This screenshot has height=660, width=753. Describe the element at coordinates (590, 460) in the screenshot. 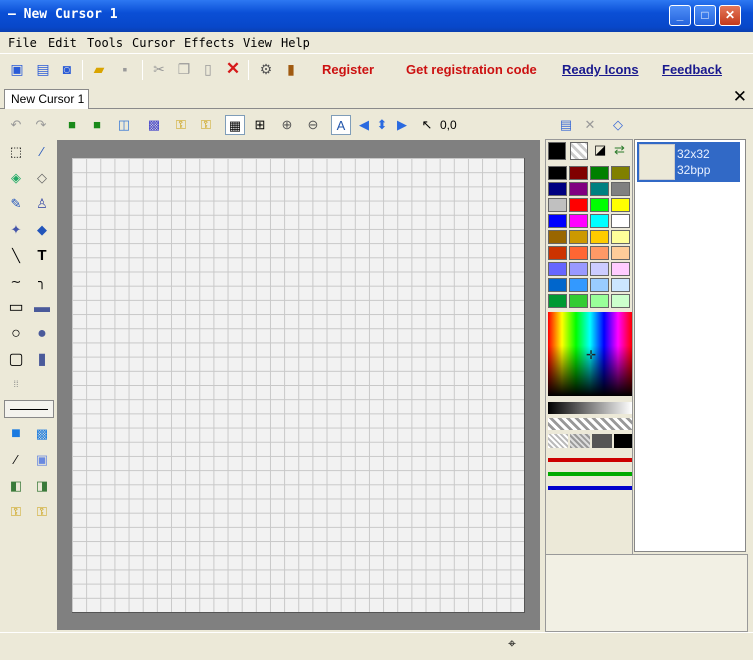

I see `red-slider` at that location.